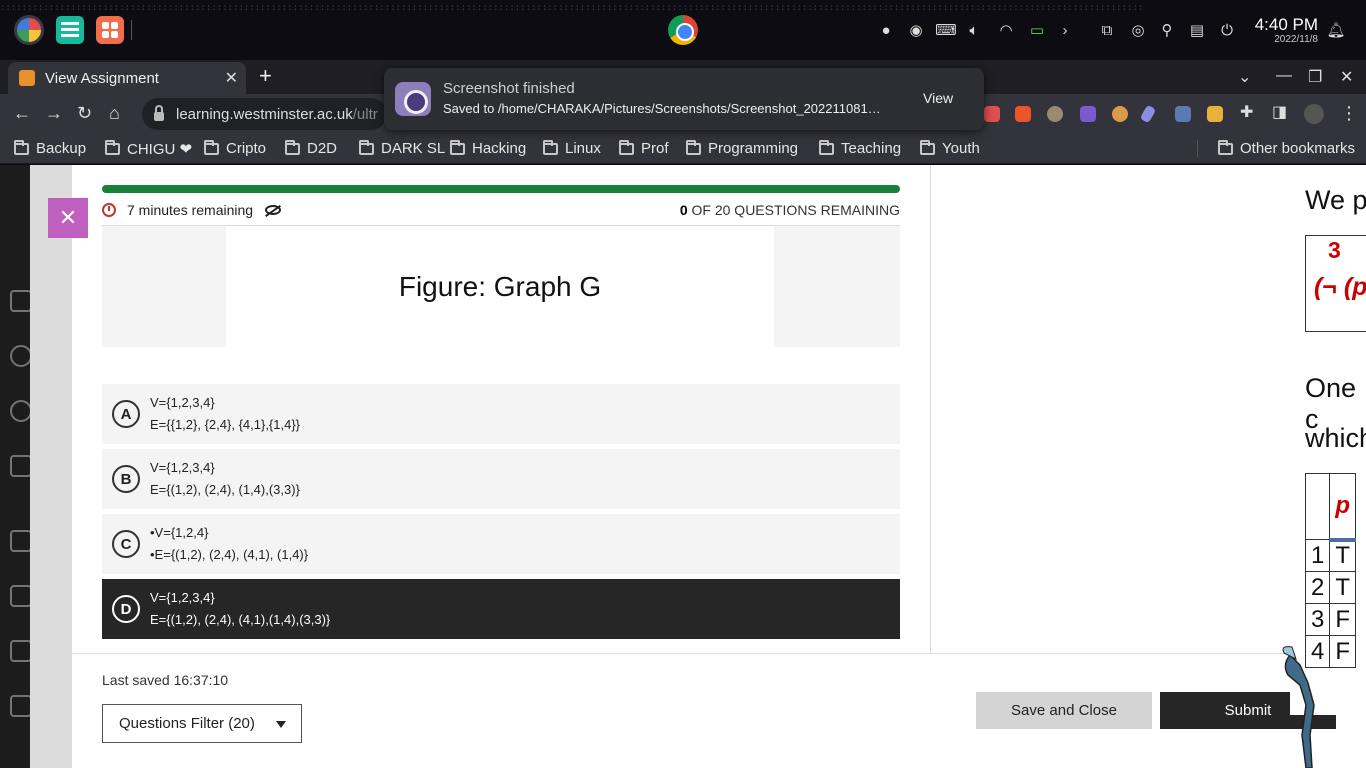 This screenshot has height=768, width=1366. What do you see at coordinates (70, 30) in the screenshot?
I see `files-app-icon` at bounding box center [70, 30].